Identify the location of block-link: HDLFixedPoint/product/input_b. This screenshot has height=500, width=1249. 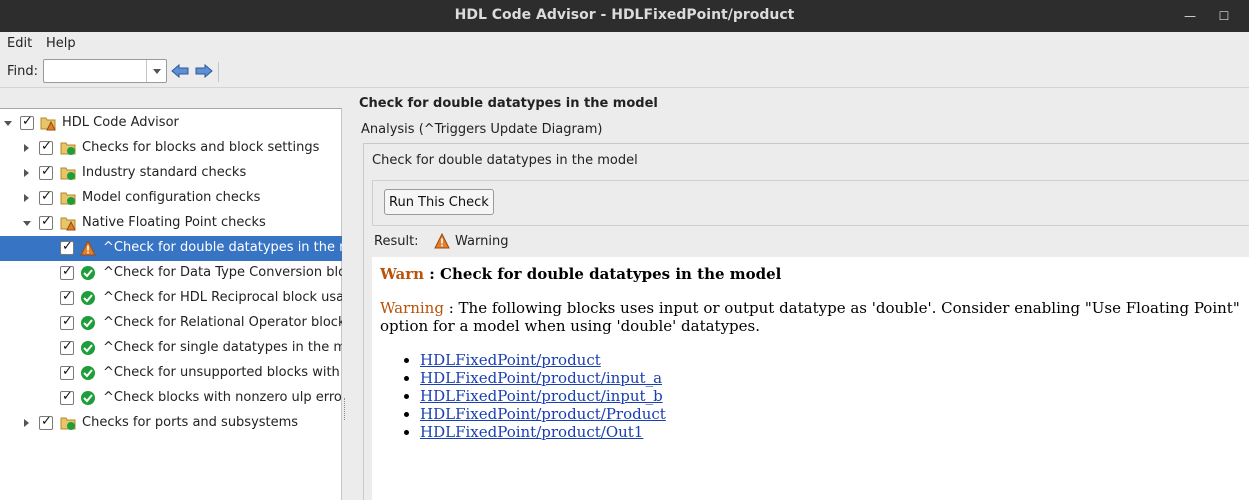
(541, 396).